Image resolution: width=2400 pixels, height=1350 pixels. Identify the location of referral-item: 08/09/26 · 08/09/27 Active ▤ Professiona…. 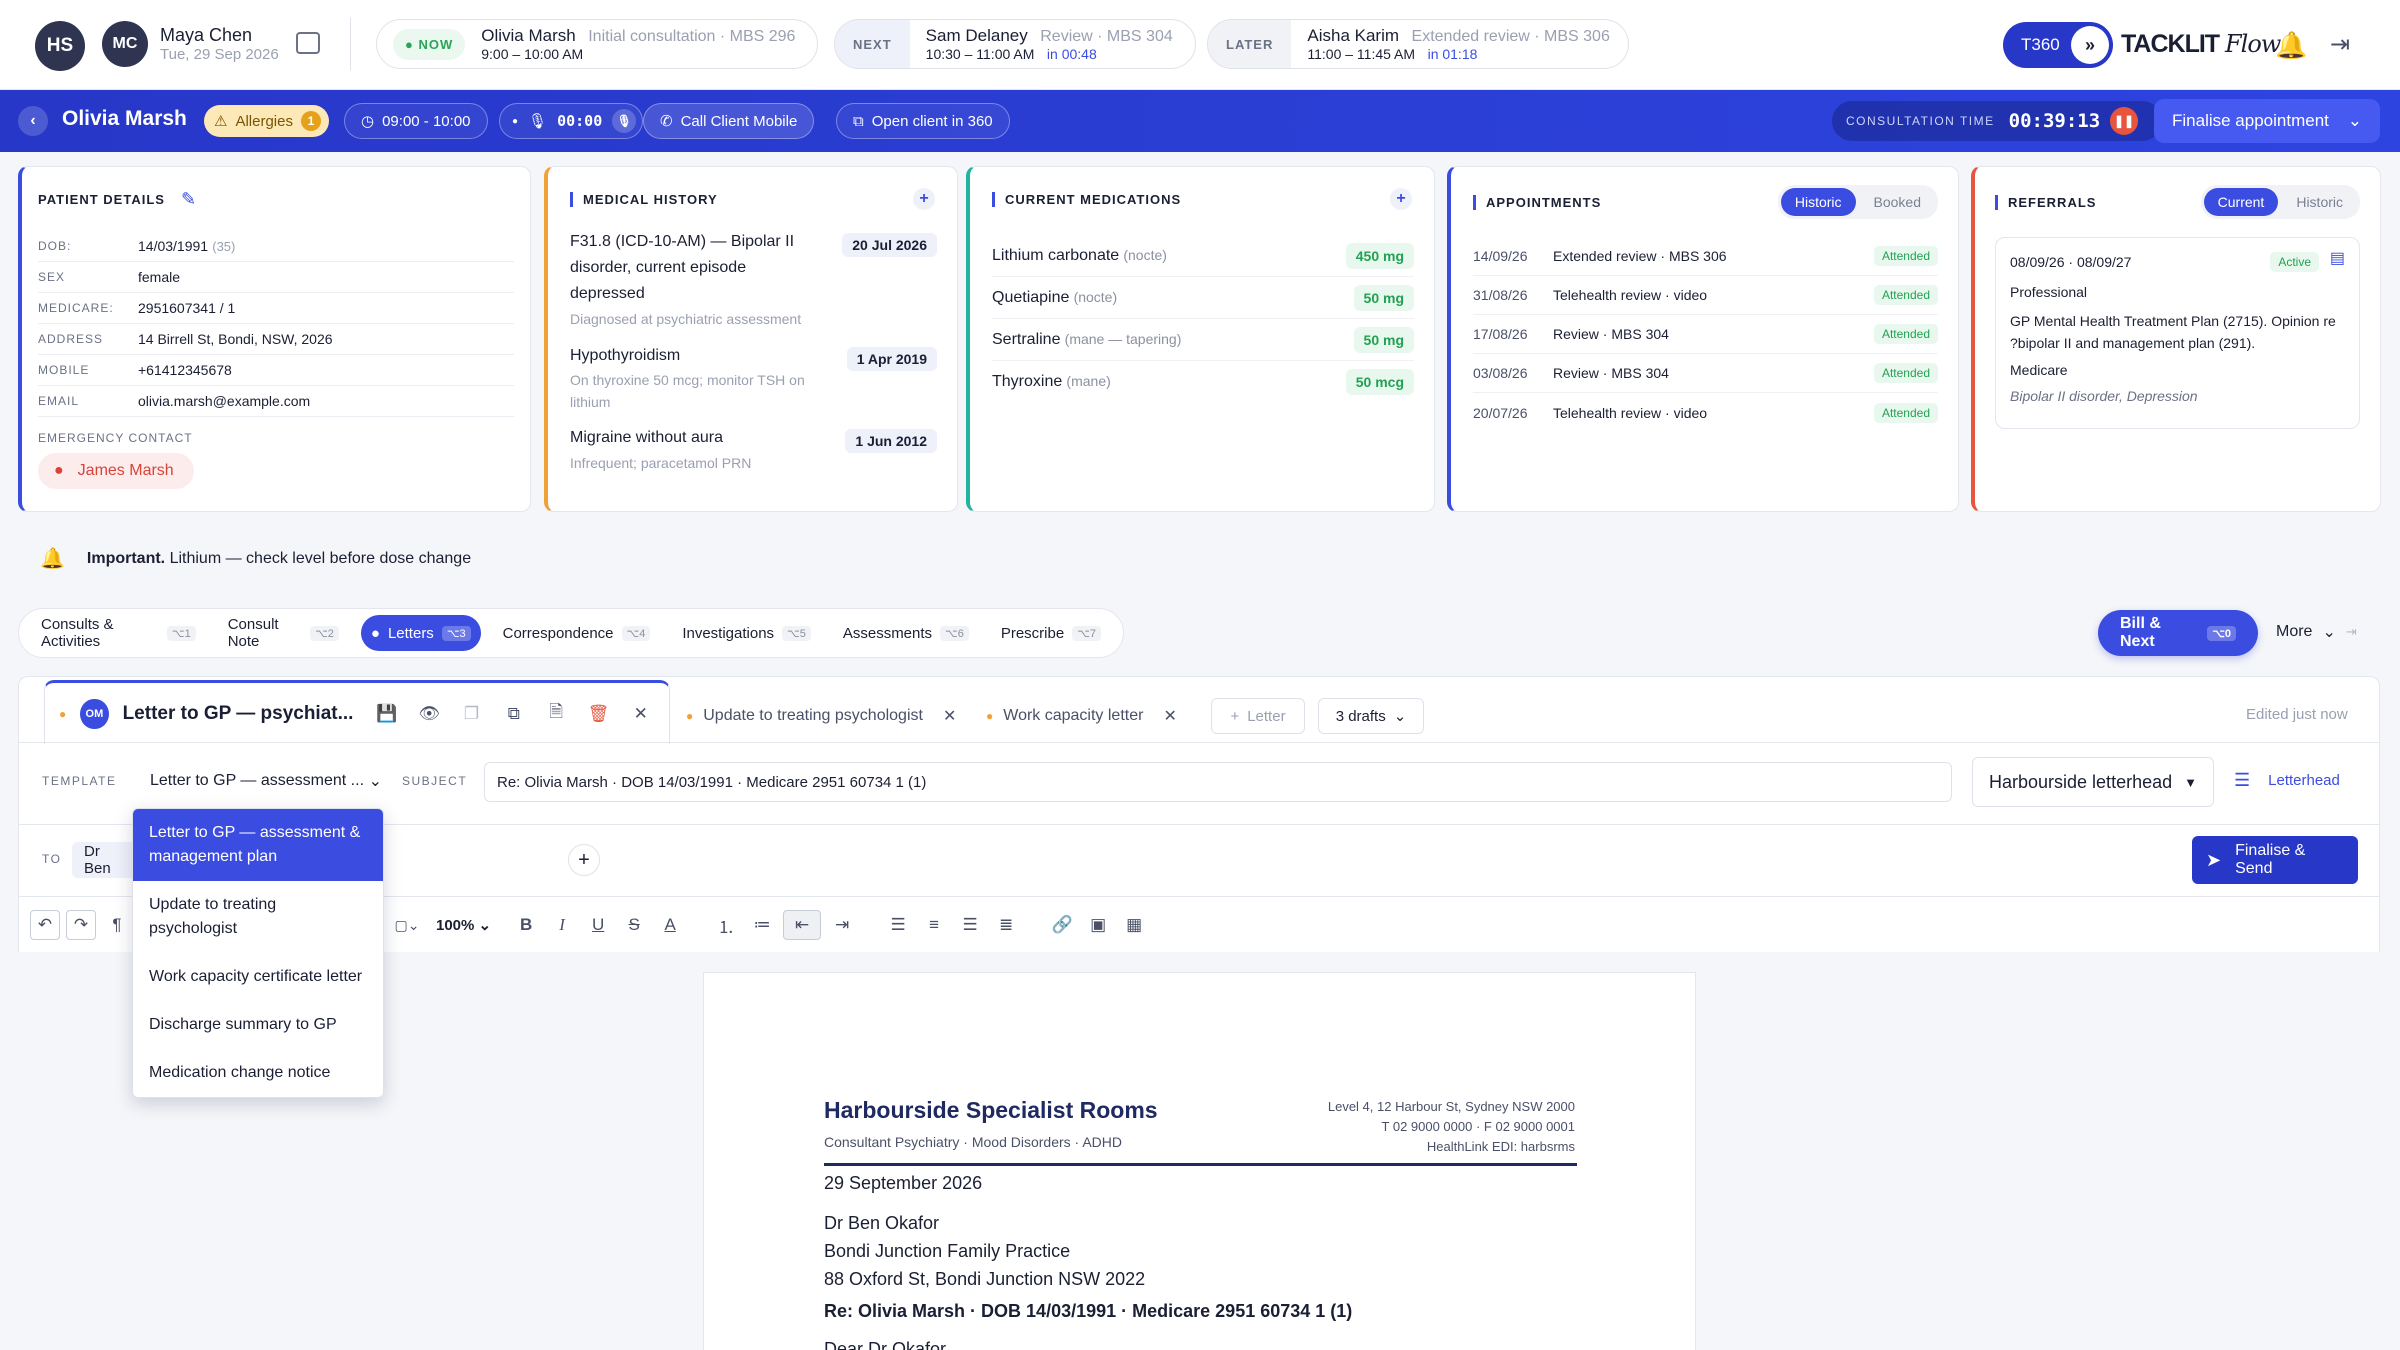
(2177, 333).